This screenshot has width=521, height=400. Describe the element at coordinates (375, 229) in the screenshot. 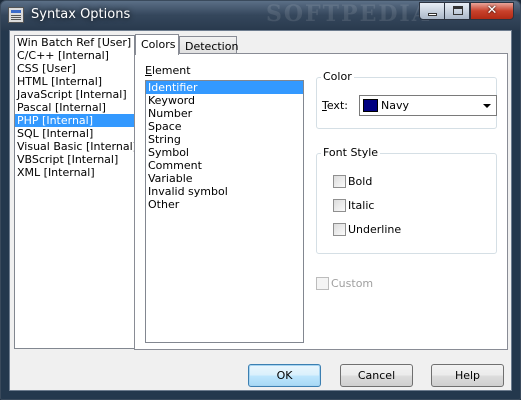

I see `underline-label: Underline` at that location.